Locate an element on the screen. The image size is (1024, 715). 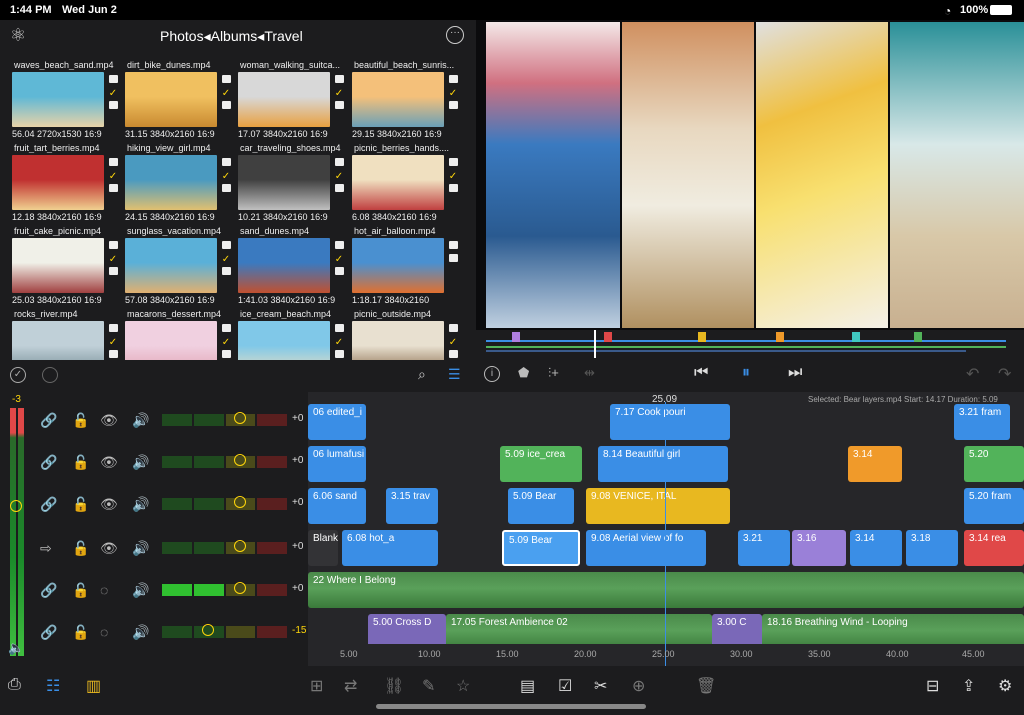
info-icon: i is located at coordinates (492, 374).